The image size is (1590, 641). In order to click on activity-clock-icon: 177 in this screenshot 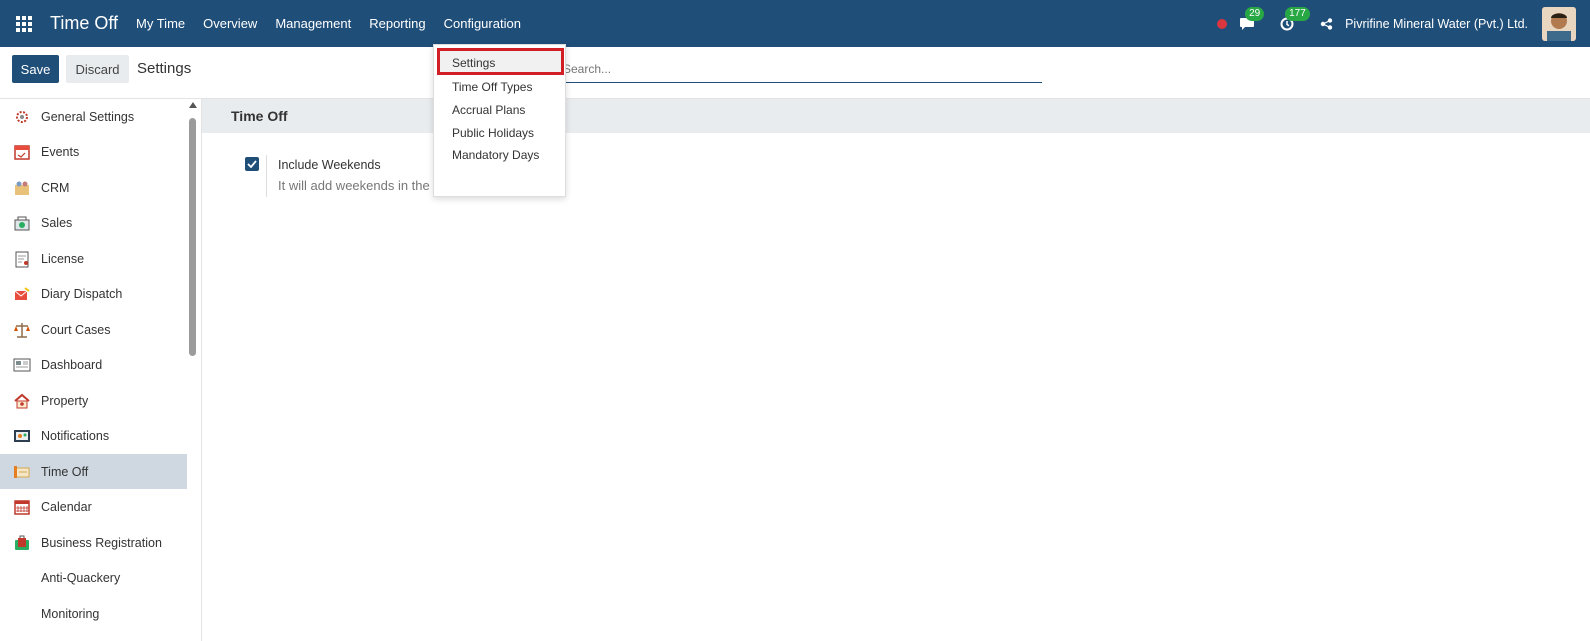, I will do `click(1293, 20)`.